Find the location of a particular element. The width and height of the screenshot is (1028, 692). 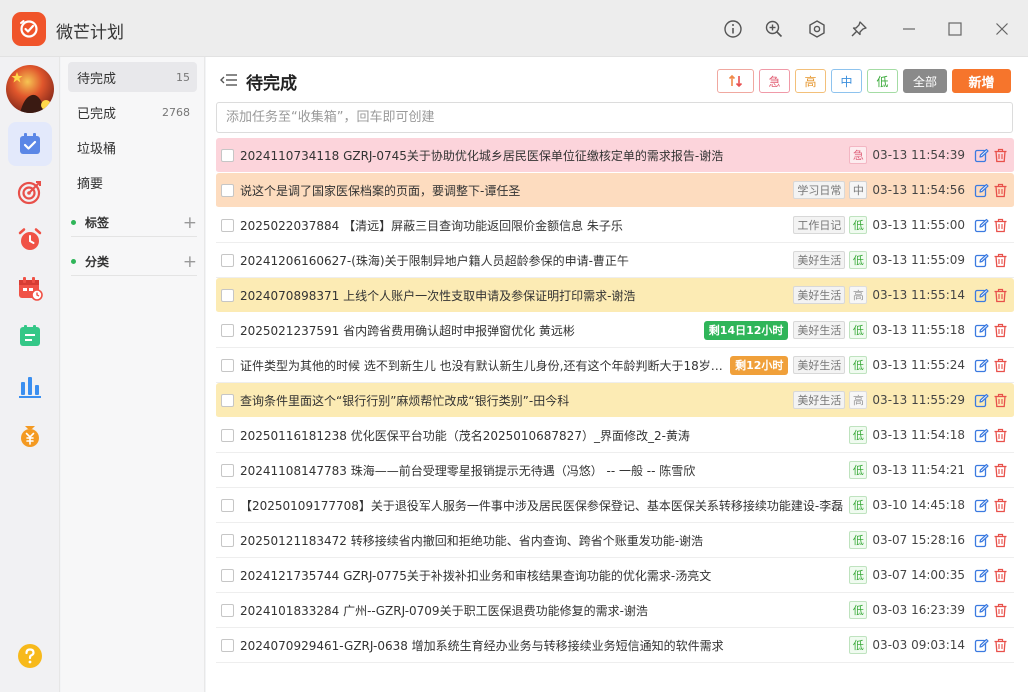

sidebar-item-trash: 垃圾桶 is located at coordinates (132, 147).